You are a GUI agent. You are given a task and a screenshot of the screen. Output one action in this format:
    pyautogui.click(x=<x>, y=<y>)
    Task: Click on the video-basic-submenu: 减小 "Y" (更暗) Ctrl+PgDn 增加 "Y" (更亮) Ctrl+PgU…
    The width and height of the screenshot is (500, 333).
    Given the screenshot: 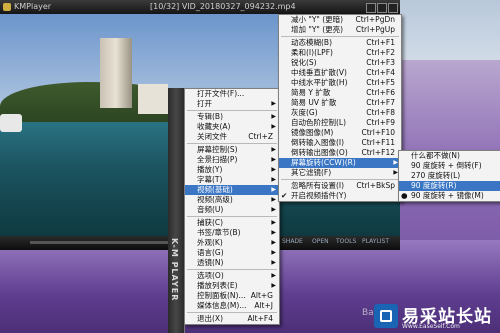 What is the action you would take?
    pyautogui.click(x=340, y=108)
    